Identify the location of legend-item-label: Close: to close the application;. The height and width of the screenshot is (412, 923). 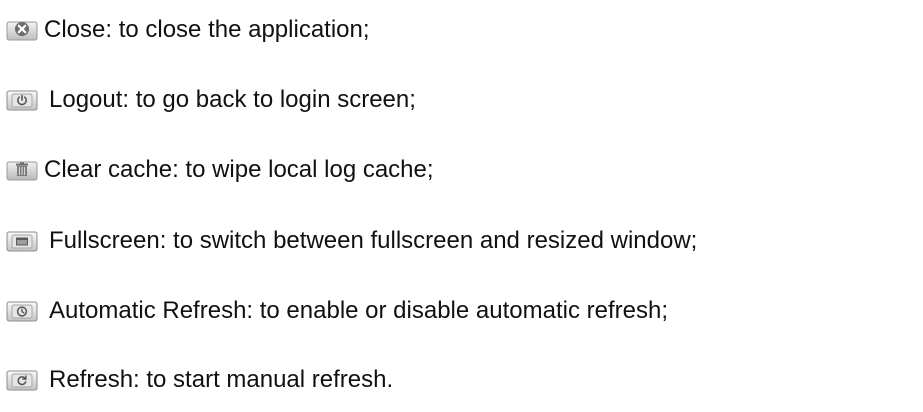
(207, 29).